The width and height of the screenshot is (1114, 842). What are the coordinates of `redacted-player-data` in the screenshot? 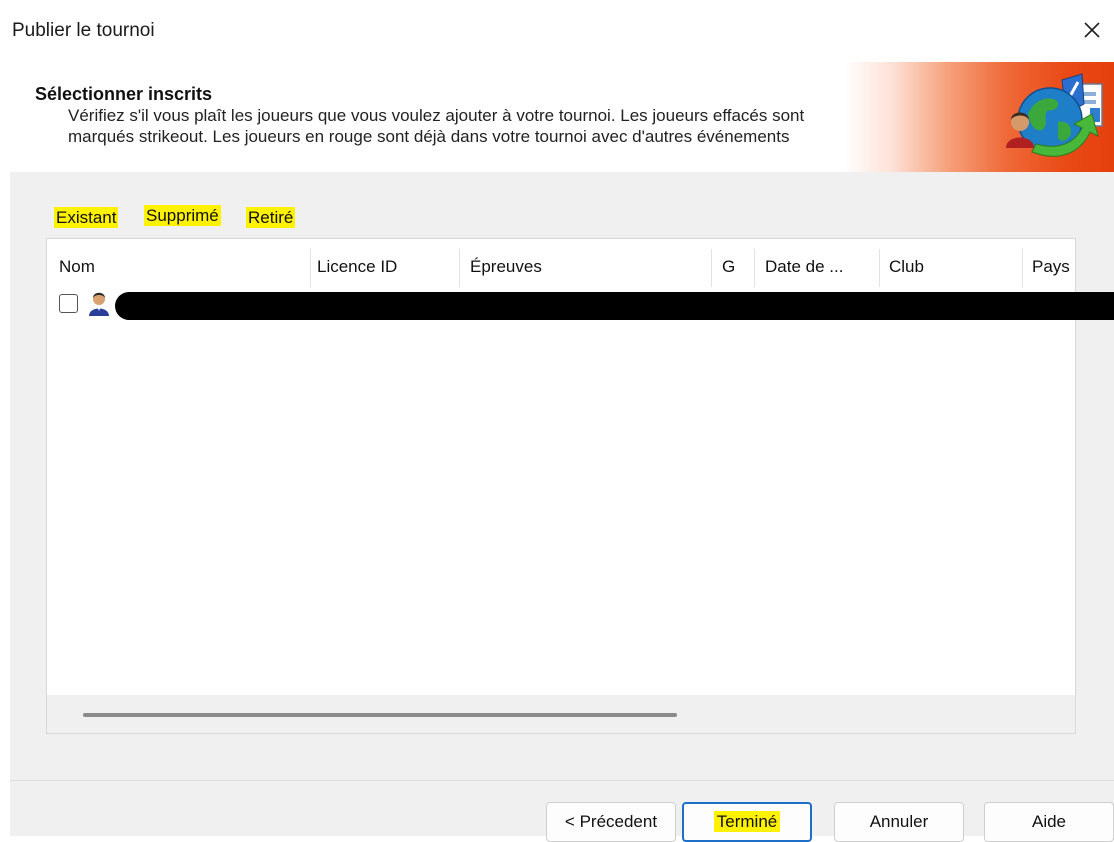 It's located at (614, 306).